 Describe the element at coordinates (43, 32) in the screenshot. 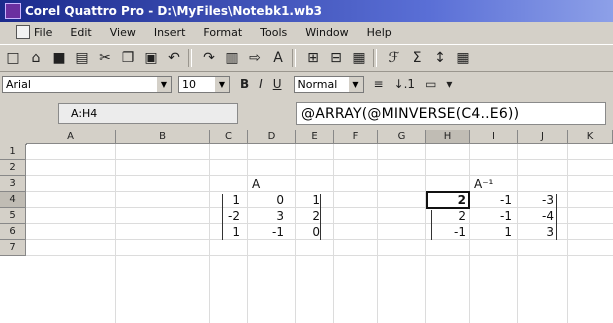

I see `menu-file: File` at that location.